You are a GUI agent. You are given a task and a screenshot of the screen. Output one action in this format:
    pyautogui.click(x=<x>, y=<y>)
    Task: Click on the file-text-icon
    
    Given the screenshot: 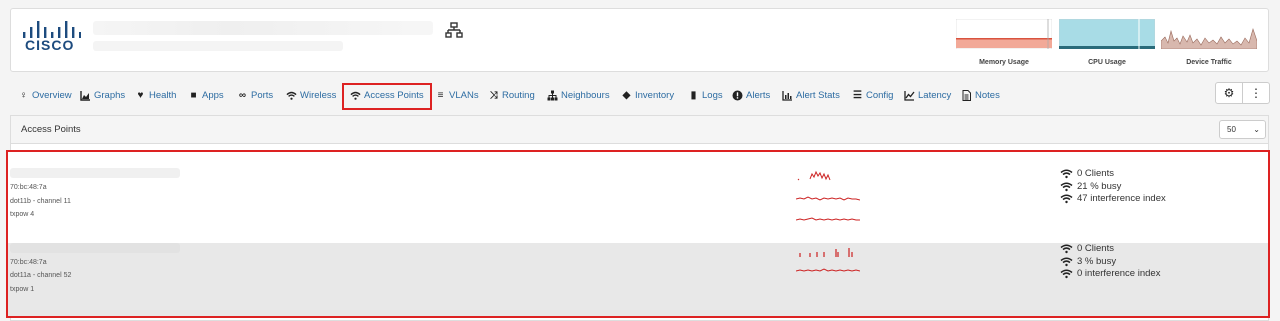 What is the action you would take?
    pyautogui.click(x=966, y=95)
    